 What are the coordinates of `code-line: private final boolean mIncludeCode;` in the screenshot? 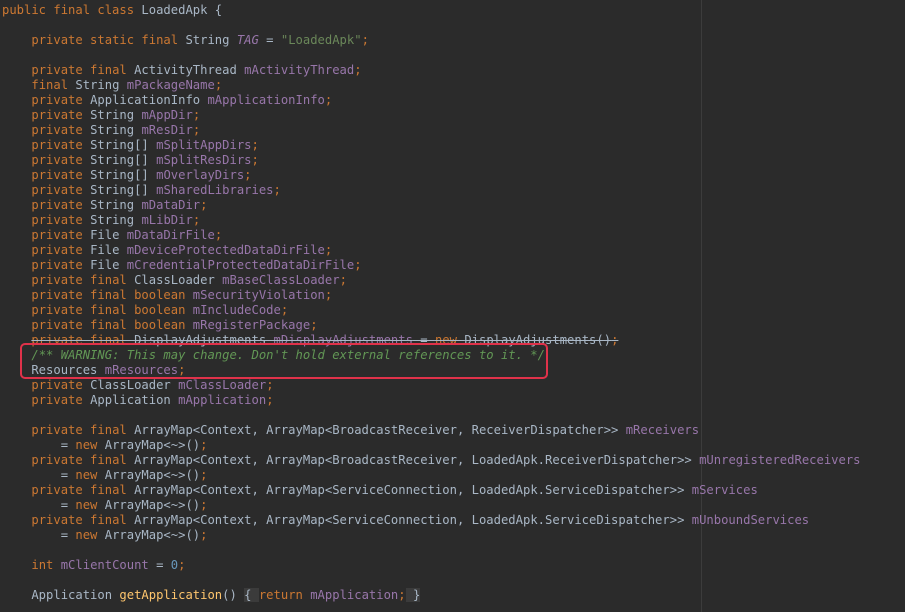 It's located at (431, 310).